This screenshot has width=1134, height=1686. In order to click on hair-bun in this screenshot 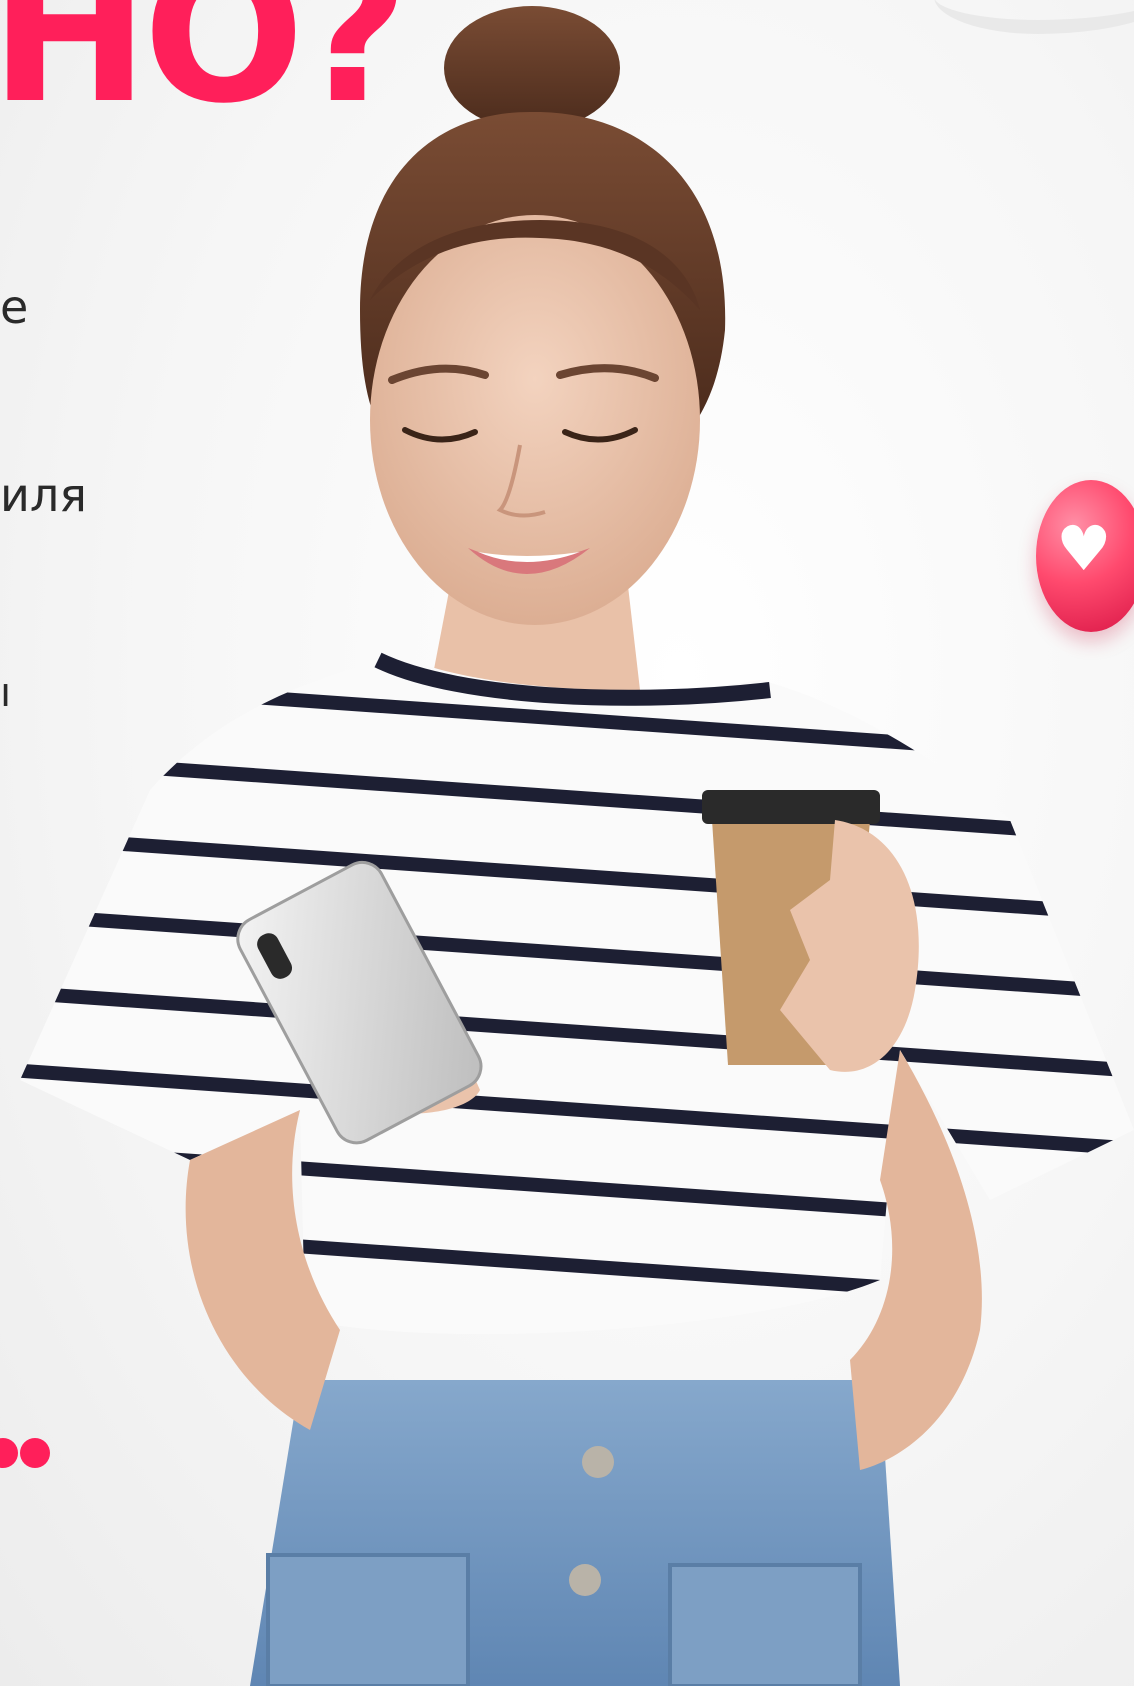, I will do `click(532, 68)`.